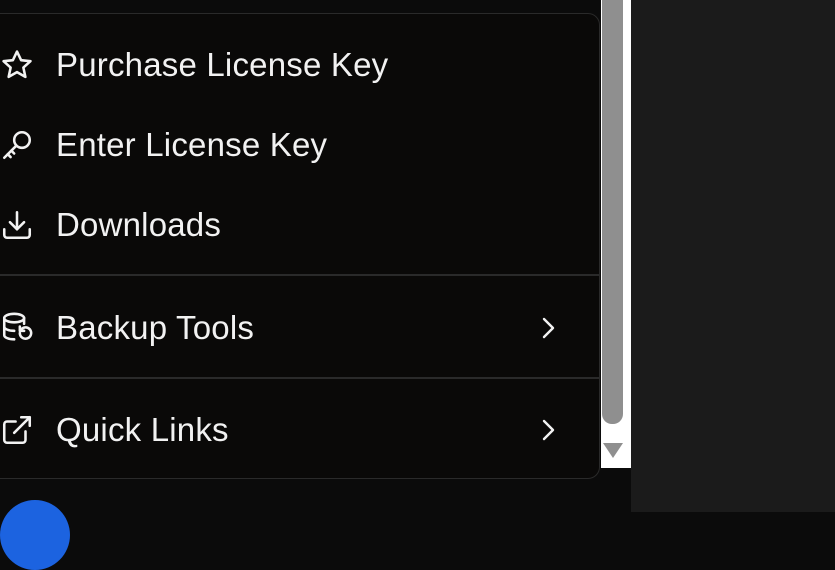 This screenshot has width=835, height=570. I want to click on download-icon, so click(18, 225).